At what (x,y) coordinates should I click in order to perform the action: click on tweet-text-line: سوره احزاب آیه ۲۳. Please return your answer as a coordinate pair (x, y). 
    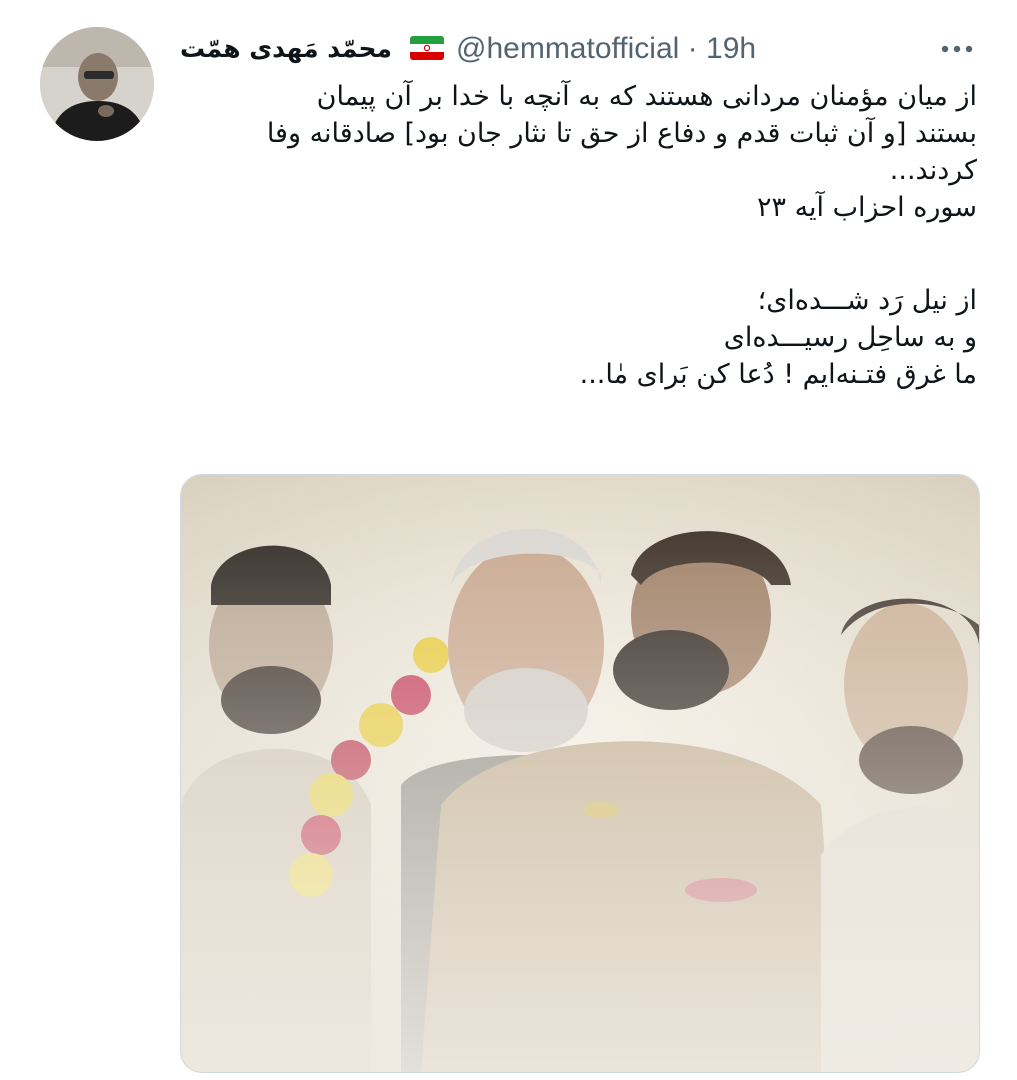
    Looking at the image, I should click on (866, 207).